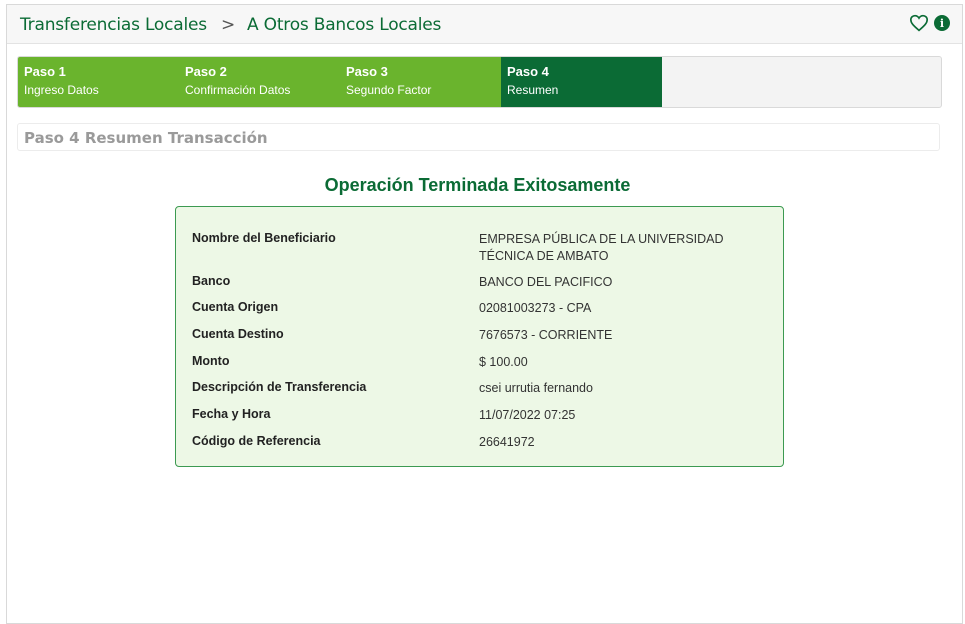  What do you see at coordinates (45, 71) in the screenshot?
I see `step-1-number: Paso 1` at bounding box center [45, 71].